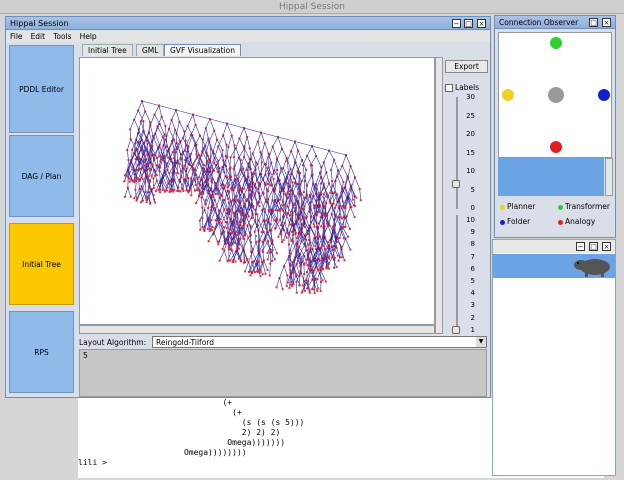 The image size is (624, 480). Describe the element at coordinates (248, 23) in the screenshot. I see `session-title-bar: Hippal Session` at that location.